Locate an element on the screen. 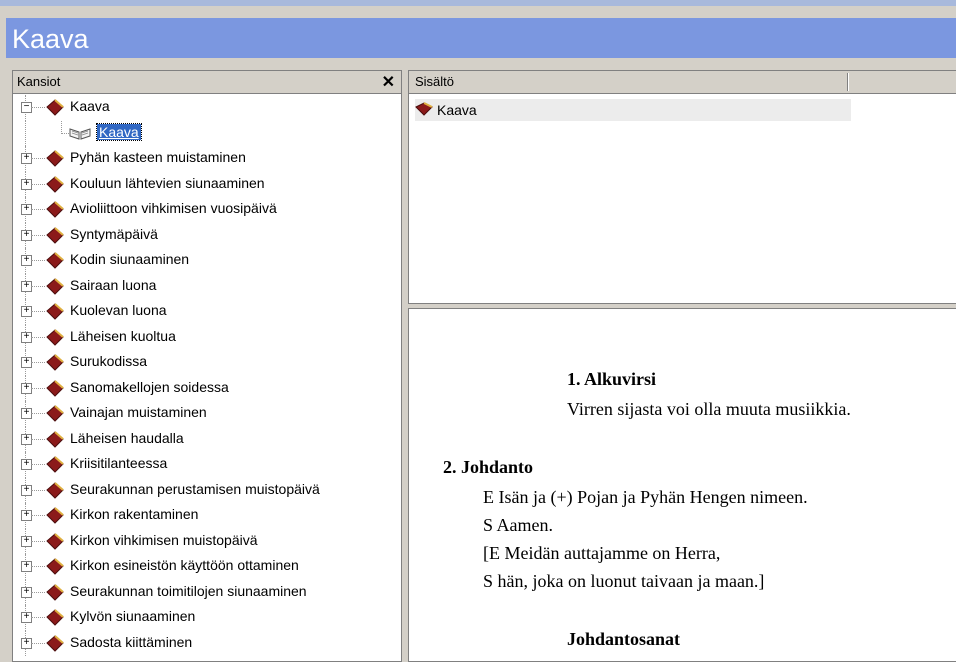 This screenshot has width=956, height=662. tree-folder-item: + Sanomakellojen soidessa is located at coordinates (207, 388).